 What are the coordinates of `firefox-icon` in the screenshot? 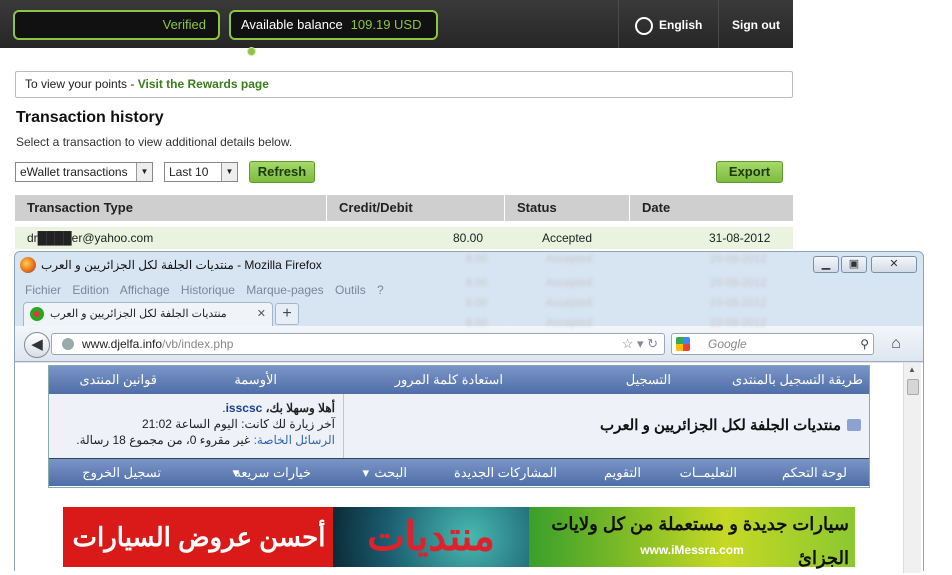 It's located at (28, 265).